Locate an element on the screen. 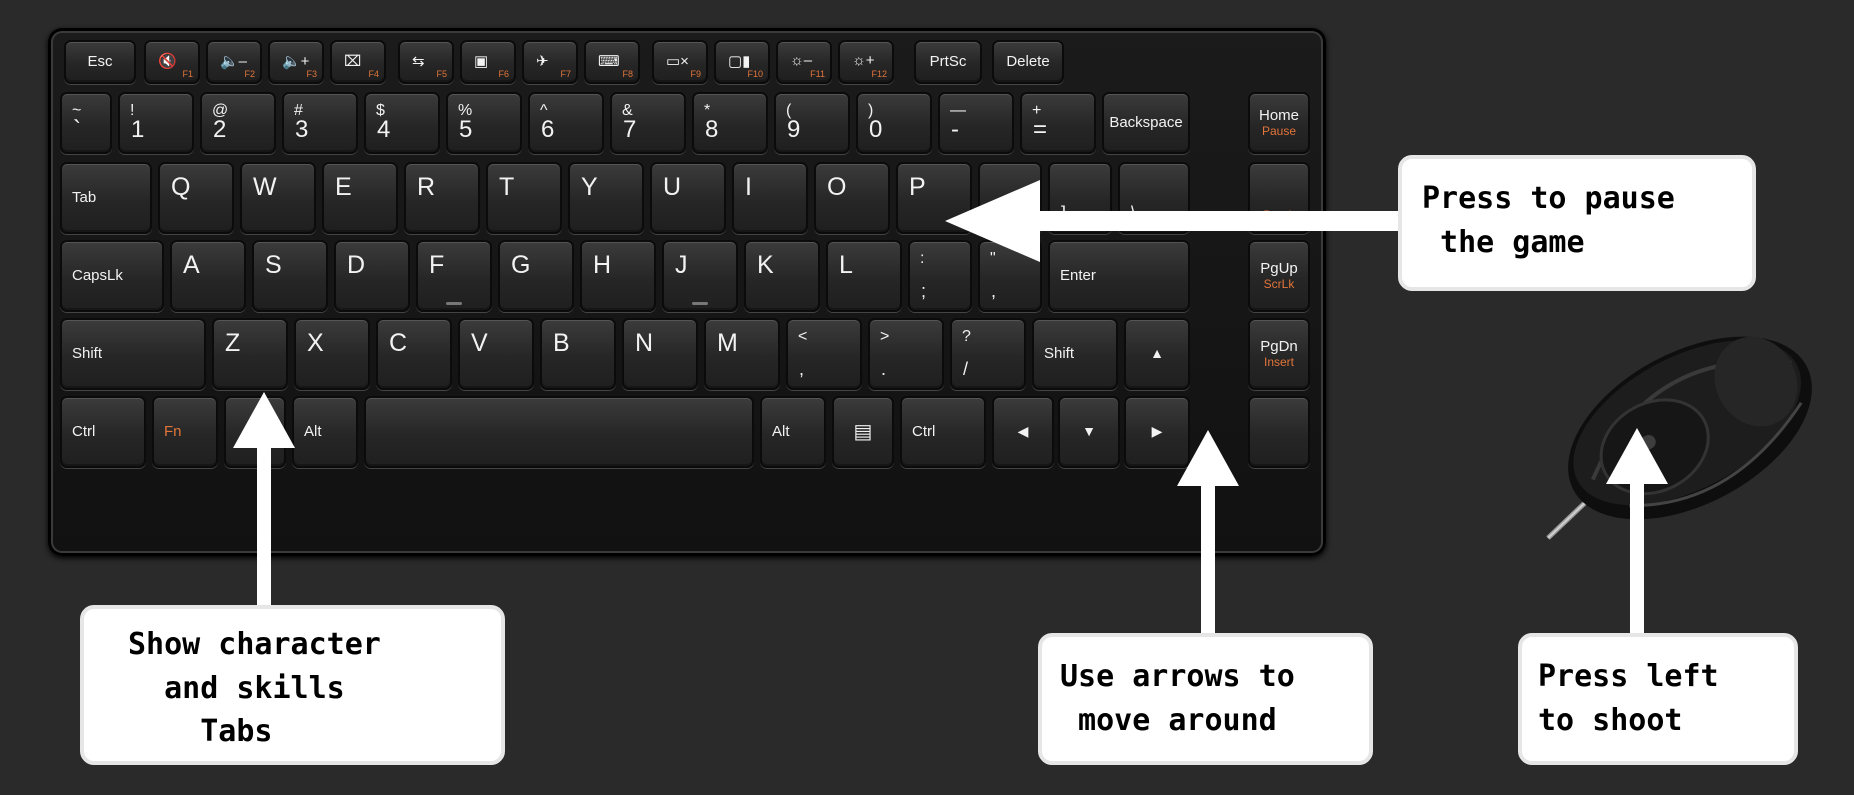  callout-arrows: Use arrows to move around is located at coordinates (1205, 699).